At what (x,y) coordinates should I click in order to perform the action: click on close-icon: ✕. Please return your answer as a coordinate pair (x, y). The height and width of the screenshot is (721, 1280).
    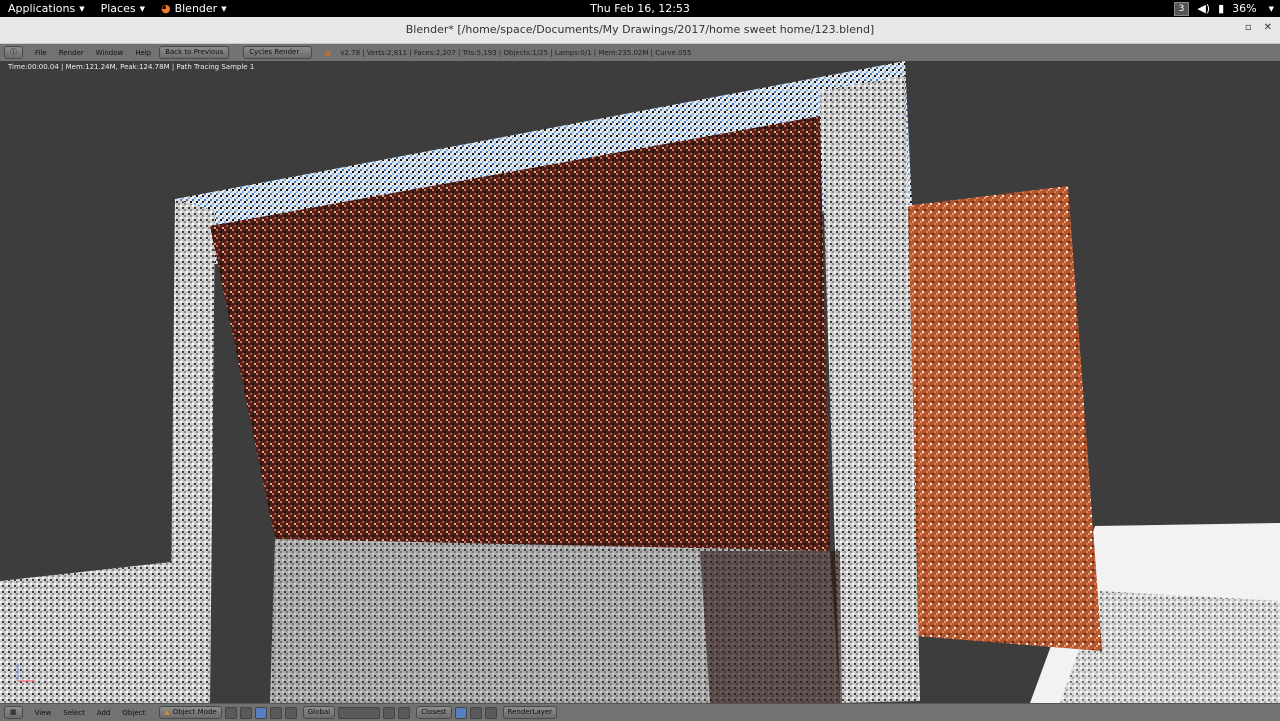
    Looking at the image, I should click on (1268, 27).